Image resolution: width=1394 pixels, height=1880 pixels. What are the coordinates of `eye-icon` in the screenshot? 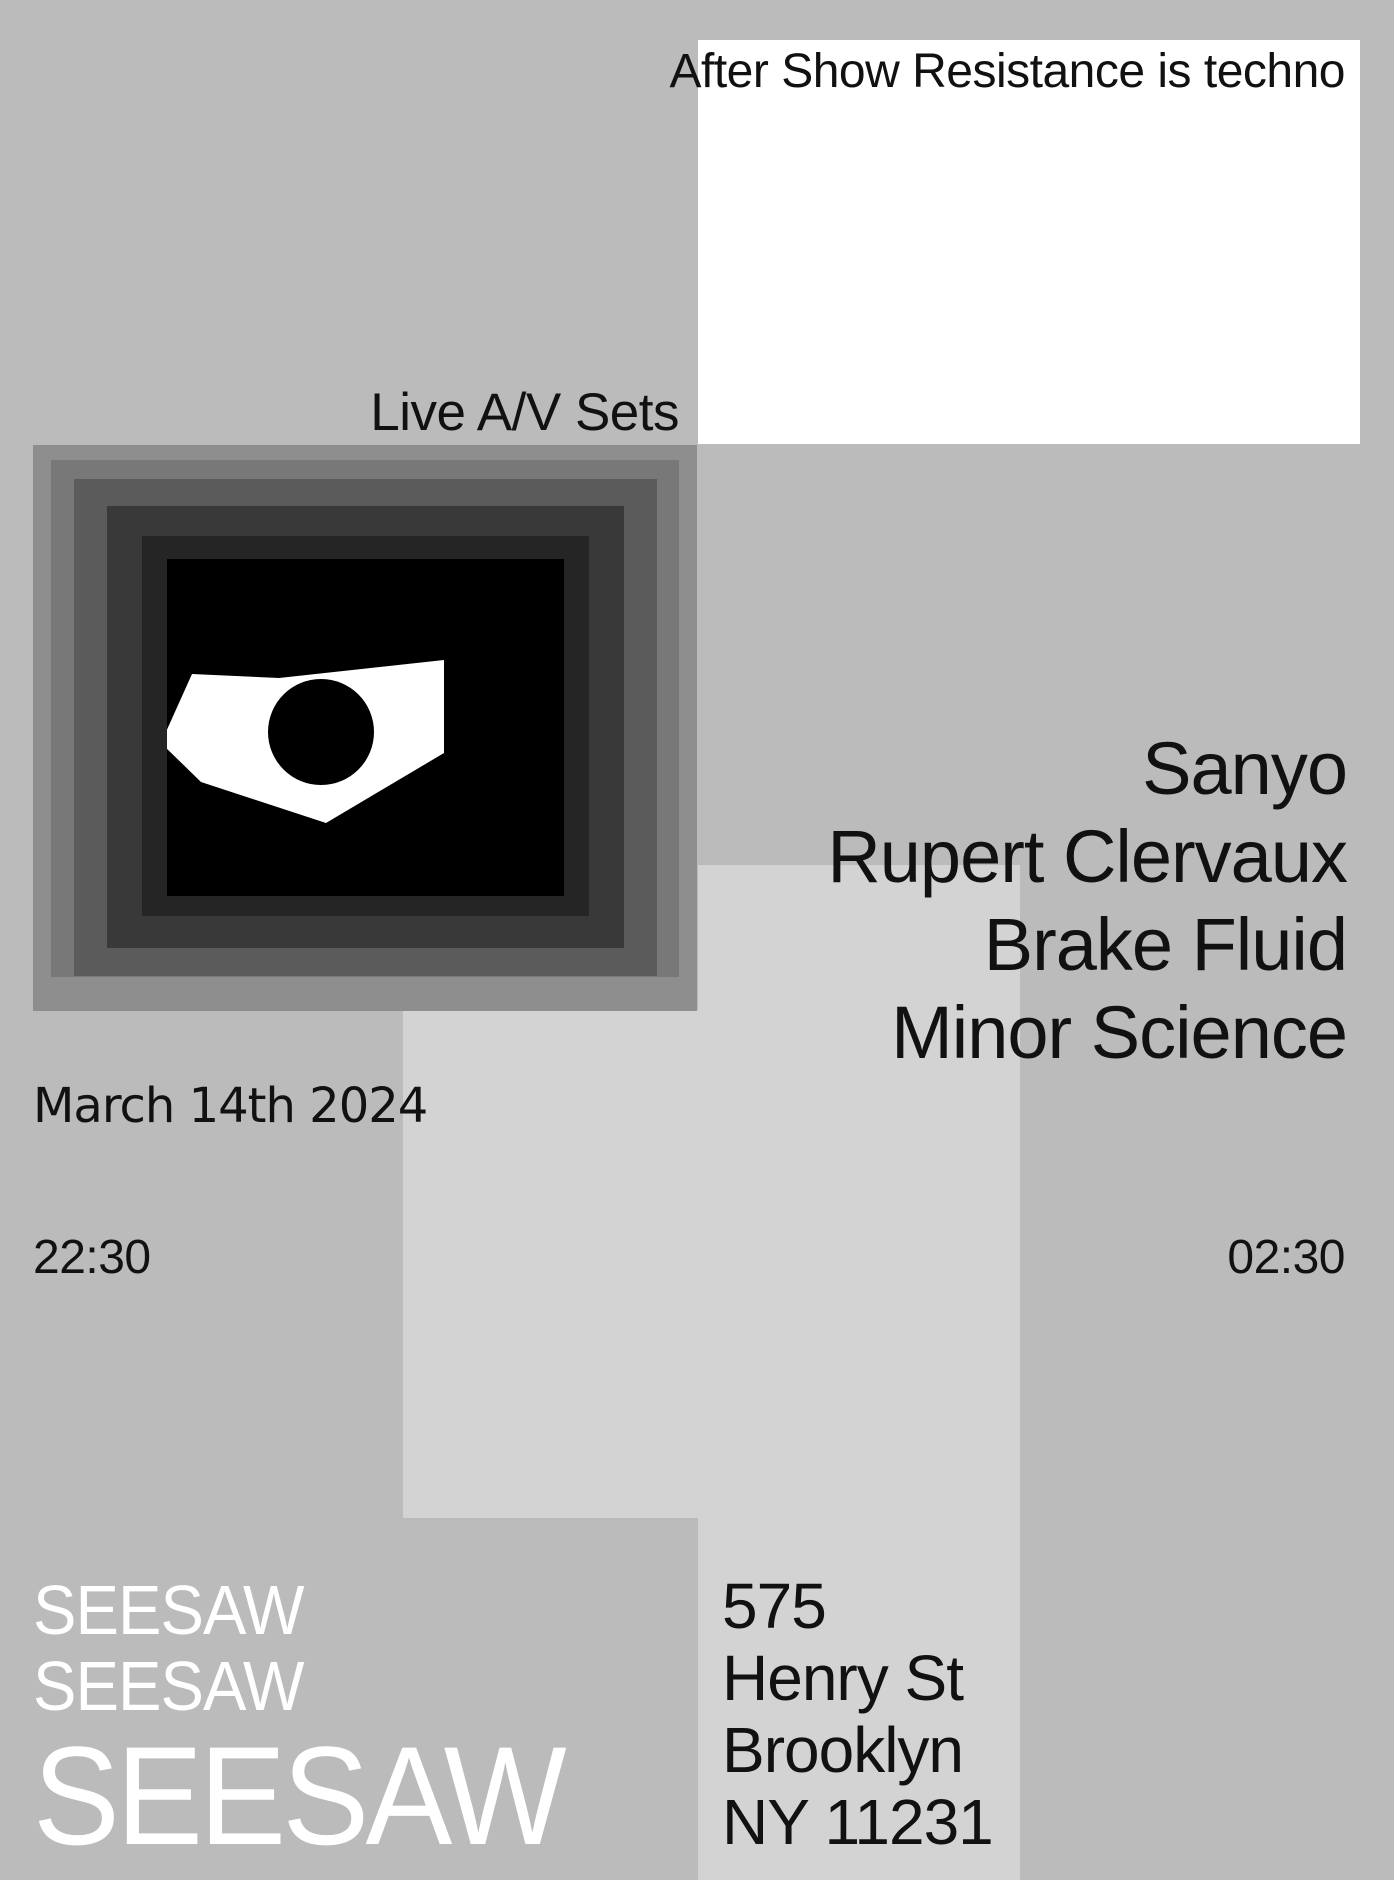 It's located at (305, 741).